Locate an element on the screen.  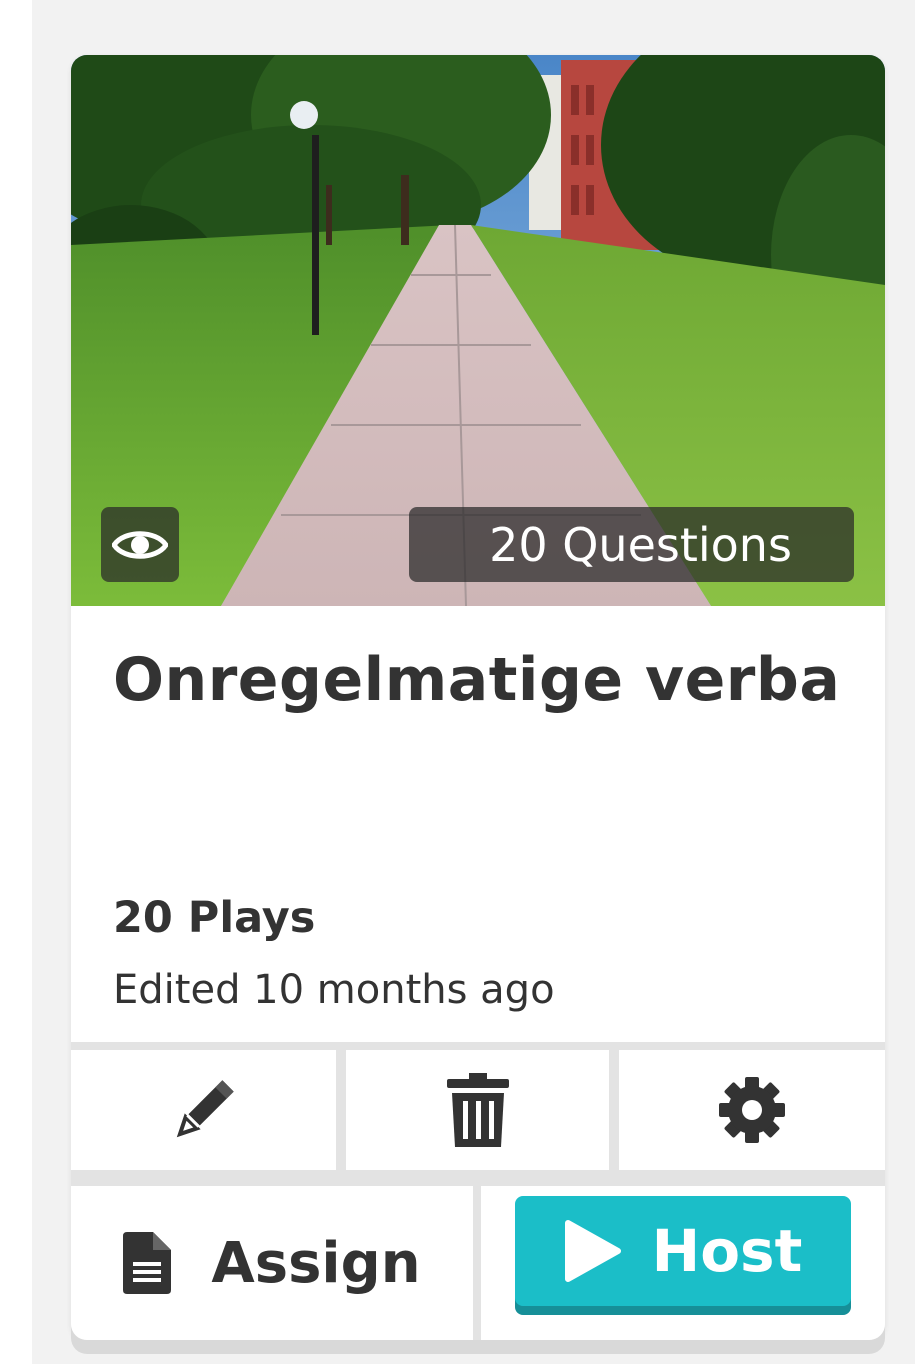
settings-button is located at coordinates (752, 1110).